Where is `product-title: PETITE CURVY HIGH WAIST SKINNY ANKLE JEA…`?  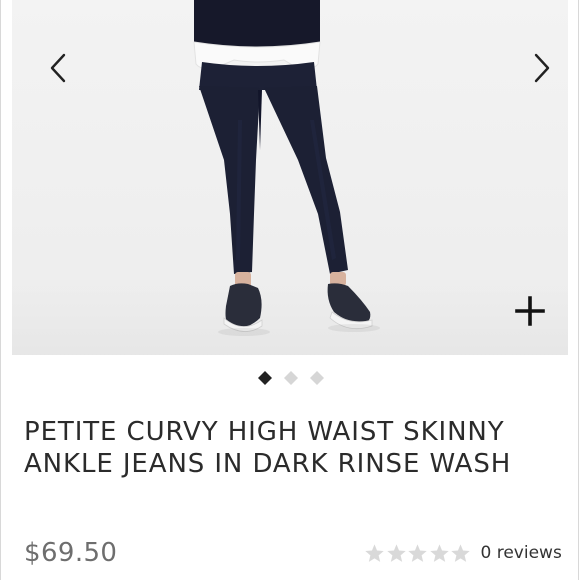
product-title: PETITE CURVY HIGH WAIST SKINNY ANKLE JEA… is located at coordinates (268, 448).